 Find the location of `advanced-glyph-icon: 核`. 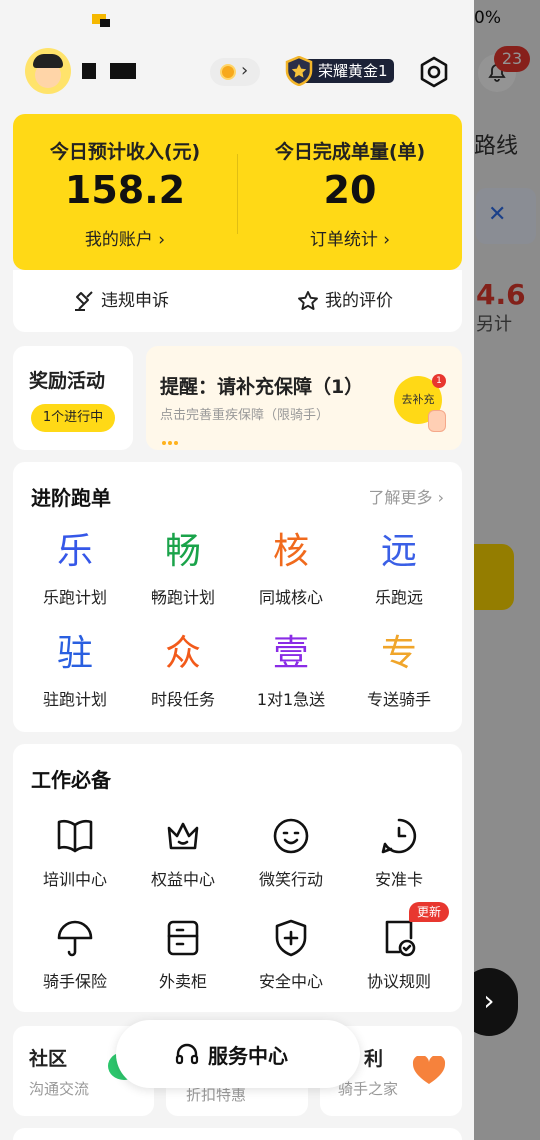

advanced-glyph-icon: 核 is located at coordinates (290, 551).